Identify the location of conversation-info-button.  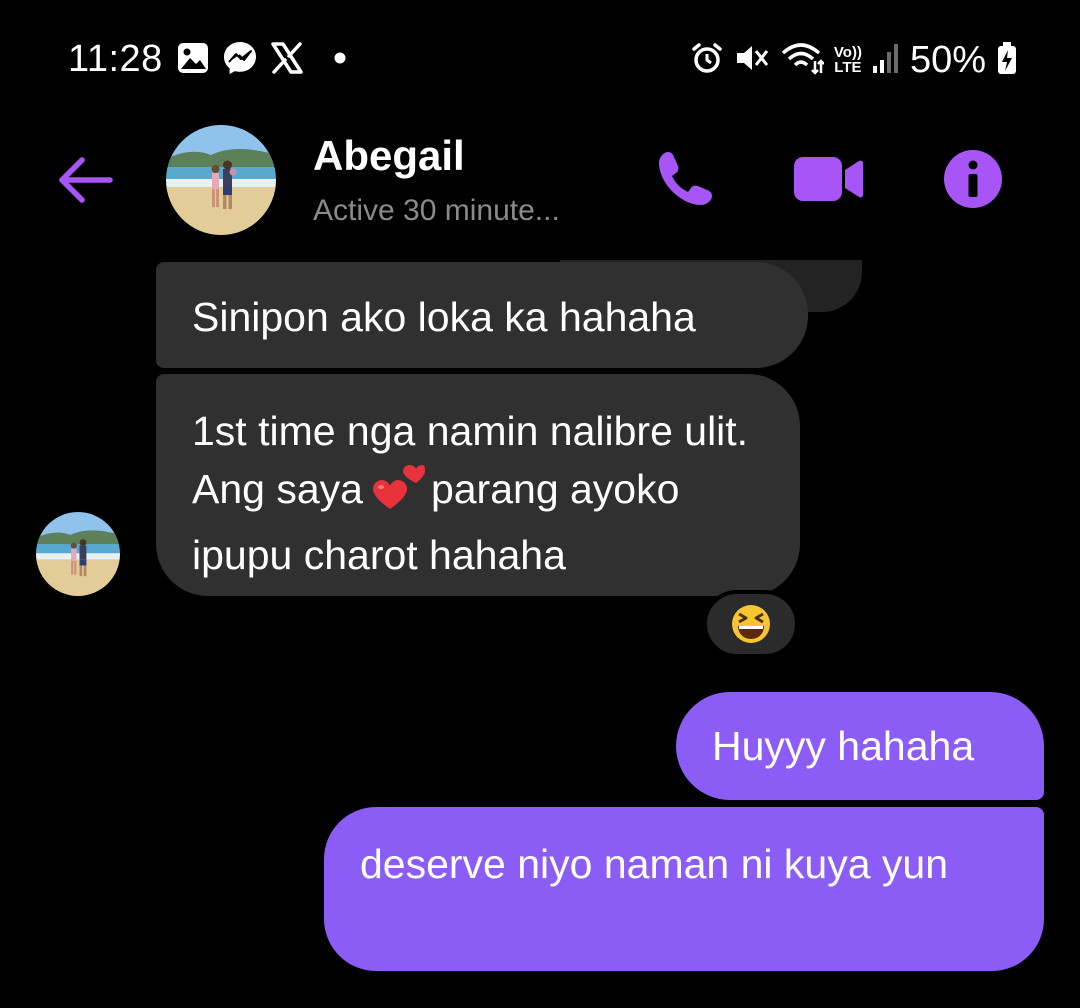
(973, 179).